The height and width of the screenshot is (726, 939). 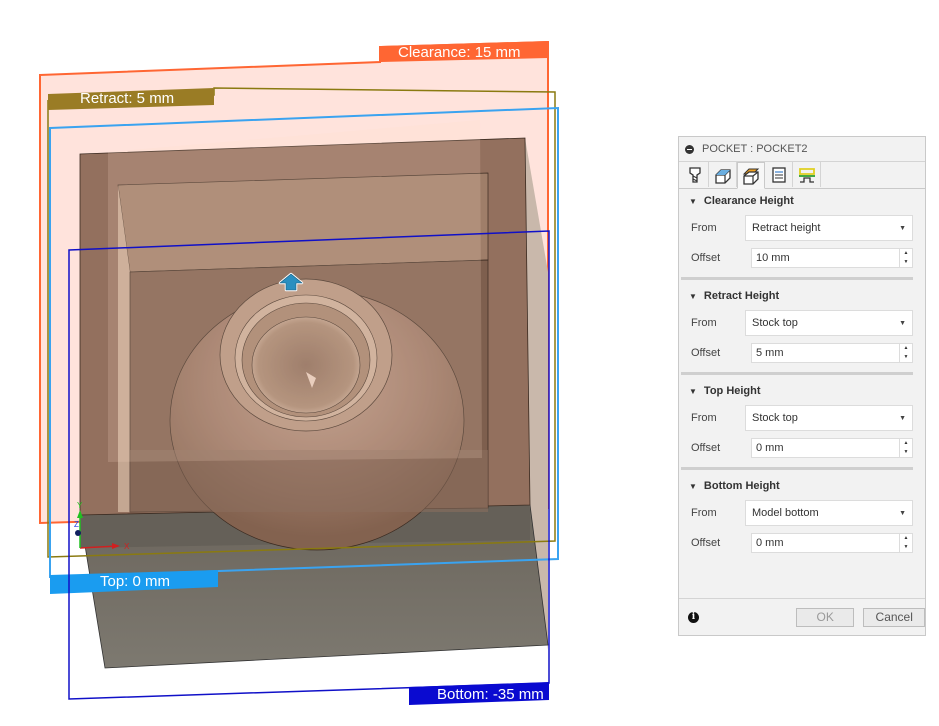 I want to click on clearance-offset-input: 10 mm ▲ ▼, so click(x=832, y=258).